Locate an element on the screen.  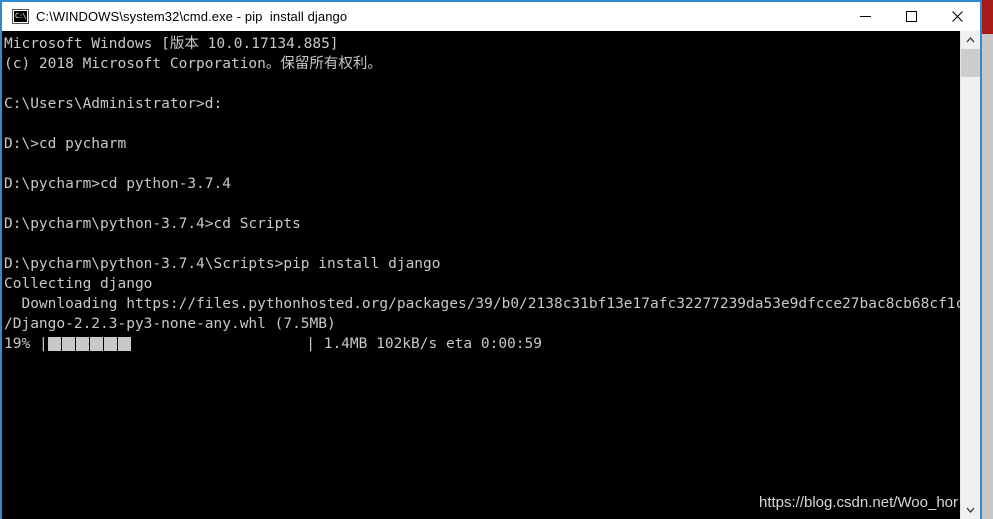
window-controls is located at coordinates (911, 16).